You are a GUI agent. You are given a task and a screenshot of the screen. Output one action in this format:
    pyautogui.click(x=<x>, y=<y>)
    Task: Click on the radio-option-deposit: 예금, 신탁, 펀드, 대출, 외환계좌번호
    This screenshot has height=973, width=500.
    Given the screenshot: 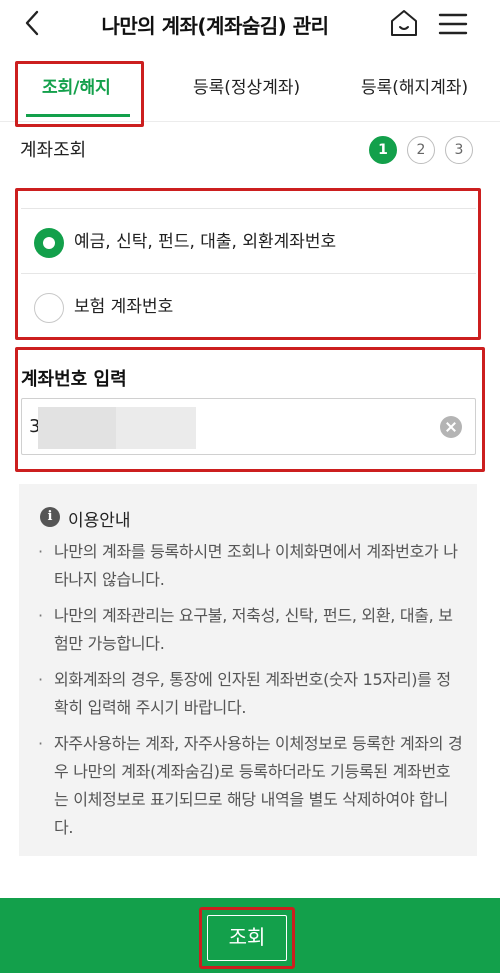 What is the action you would take?
    pyautogui.click(x=248, y=241)
    